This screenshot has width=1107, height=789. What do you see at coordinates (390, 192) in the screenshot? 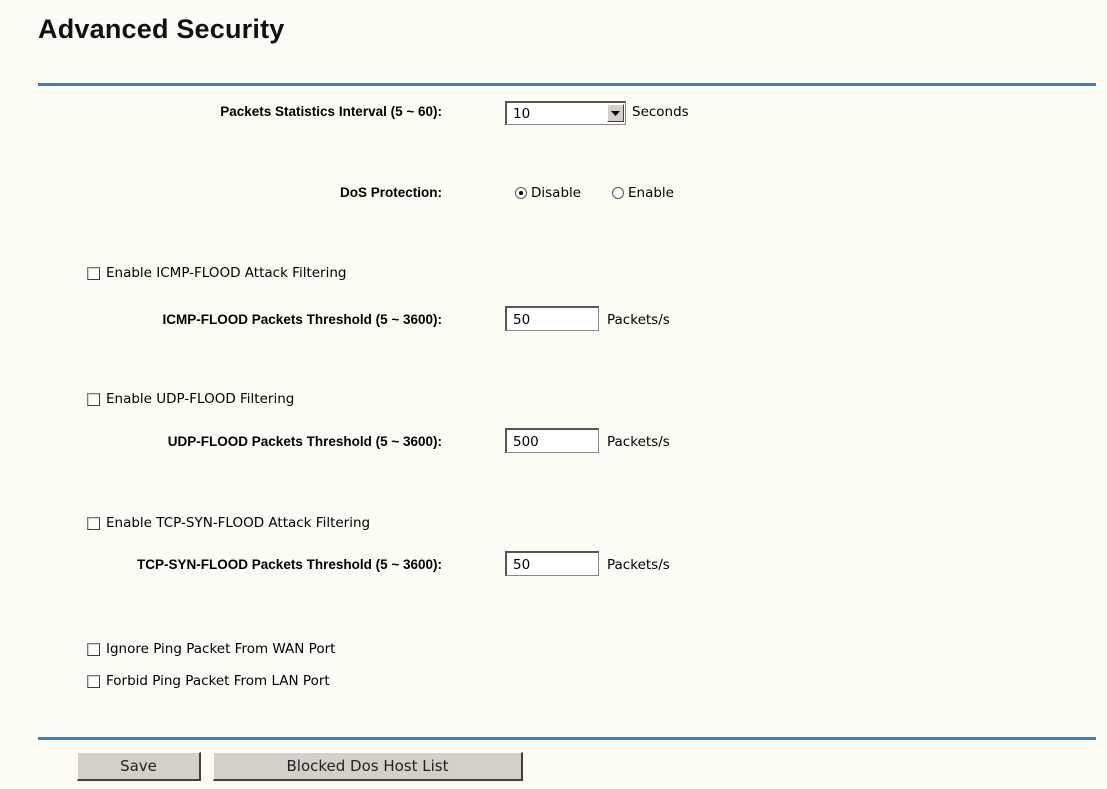
I see `dos-protection-label: DoS Protection:` at bounding box center [390, 192].